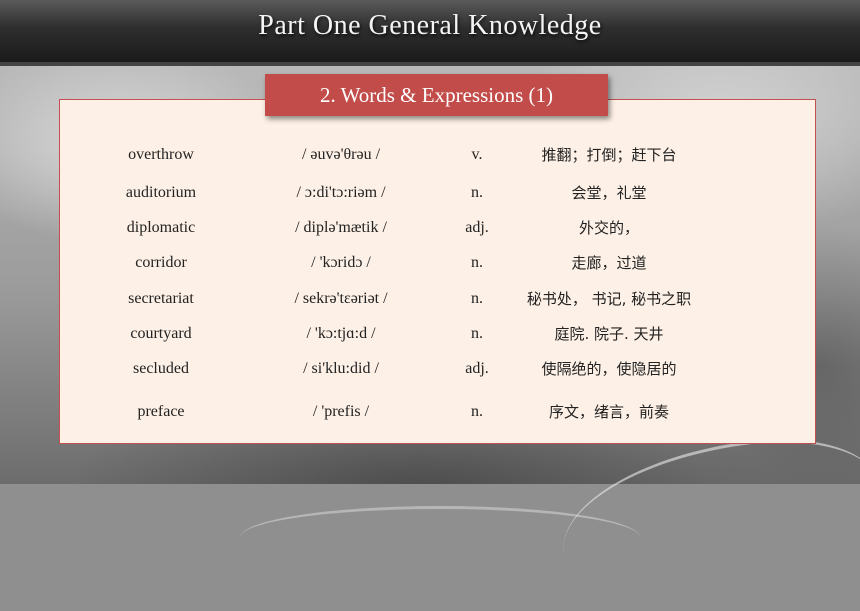 This screenshot has width=860, height=611. What do you see at coordinates (161, 262) in the screenshot?
I see `vocab-word: corridor` at bounding box center [161, 262].